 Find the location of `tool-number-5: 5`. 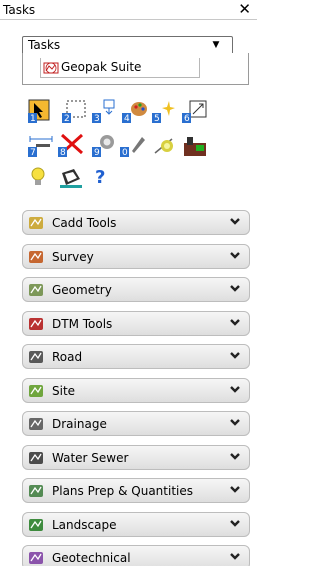

tool-number-5: 5 is located at coordinates (157, 119).